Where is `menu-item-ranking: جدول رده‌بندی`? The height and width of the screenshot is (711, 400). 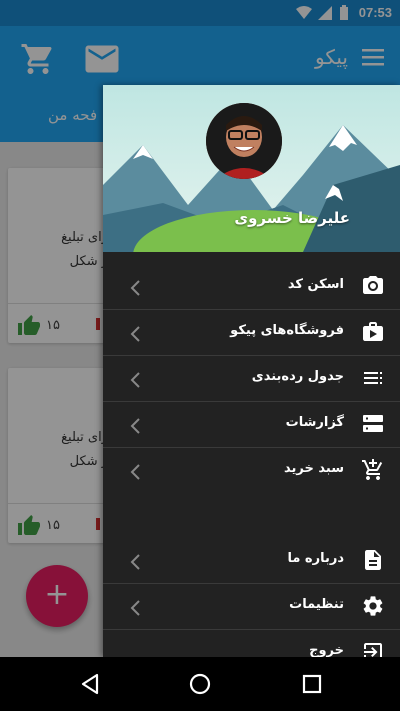 menu-item-ranking: جدول رده‌بندی is located at coordinates (251, 379).